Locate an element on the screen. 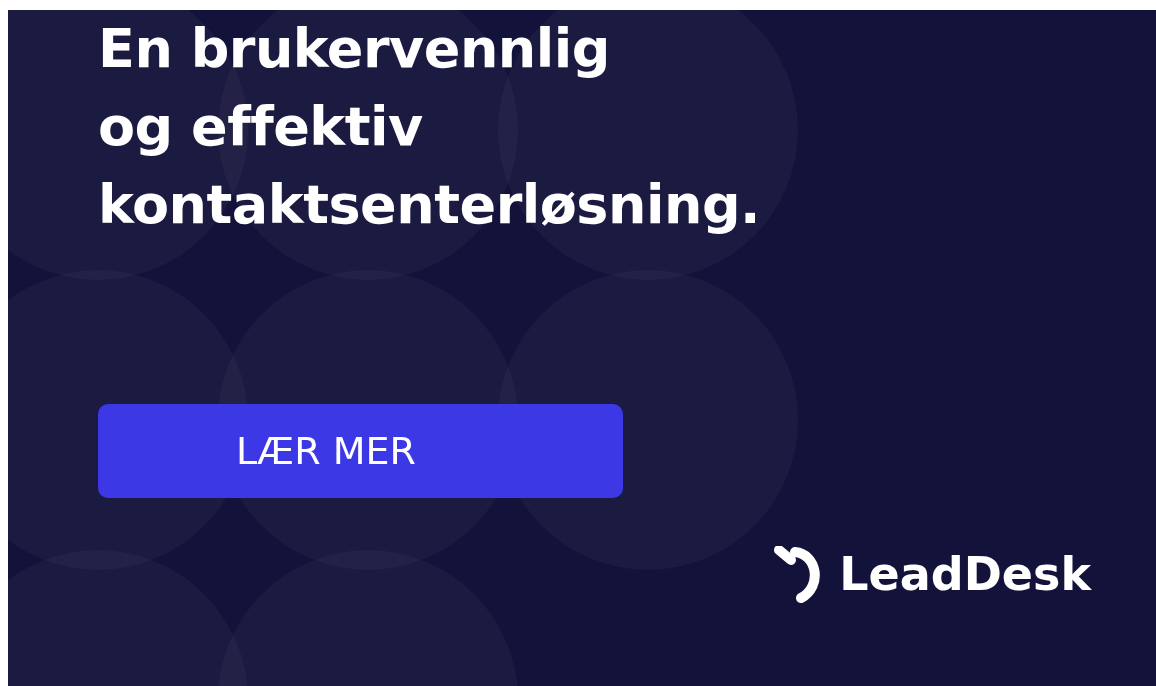 The image size is (1156, 686). brand-name: LeadDesk is located at coordinates (965, 574).